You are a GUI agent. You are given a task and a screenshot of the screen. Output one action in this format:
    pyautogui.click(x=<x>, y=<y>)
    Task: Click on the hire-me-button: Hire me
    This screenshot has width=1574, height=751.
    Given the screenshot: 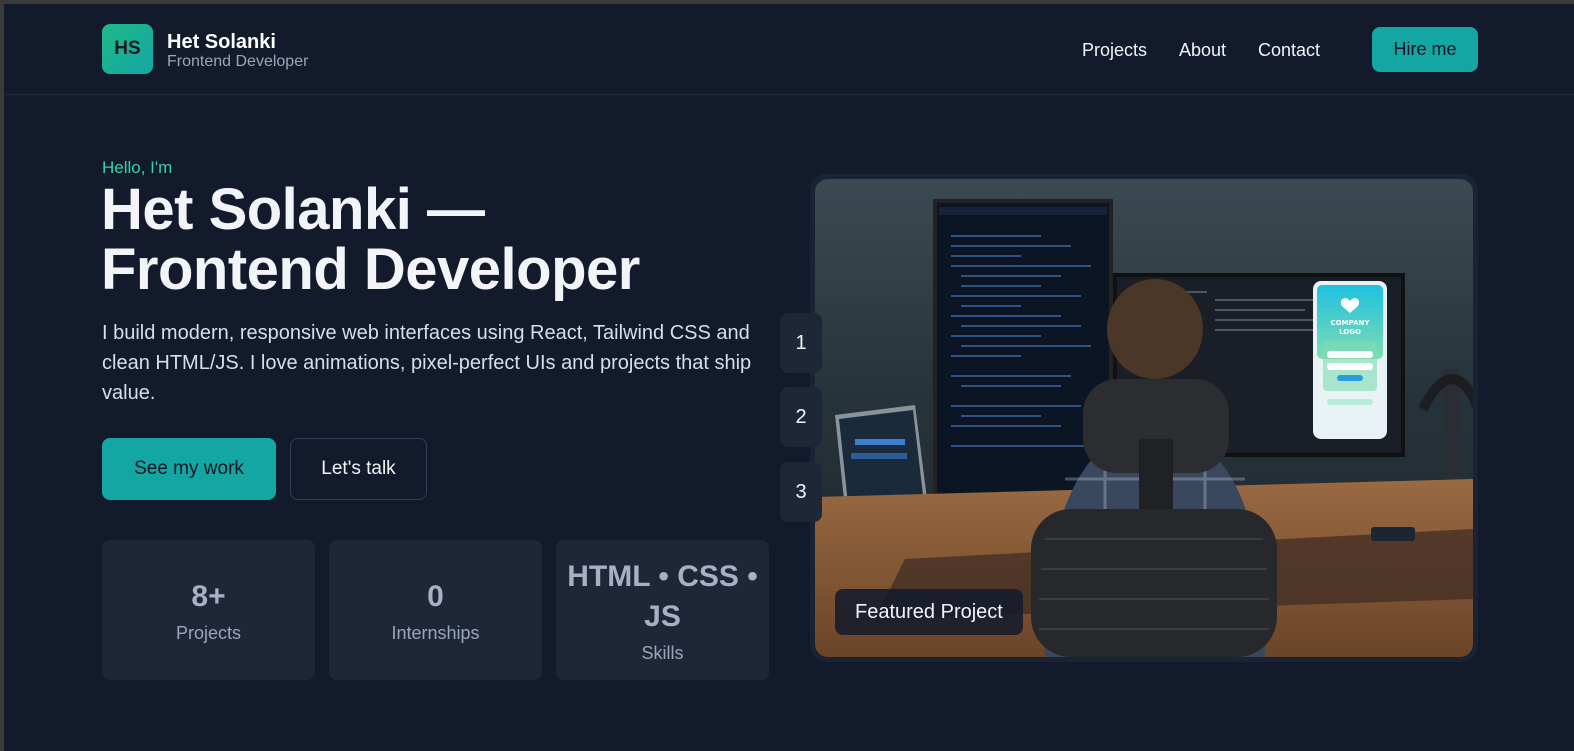 What is the action you would take?
    pyautogui.click(x=1425, y=49)
    